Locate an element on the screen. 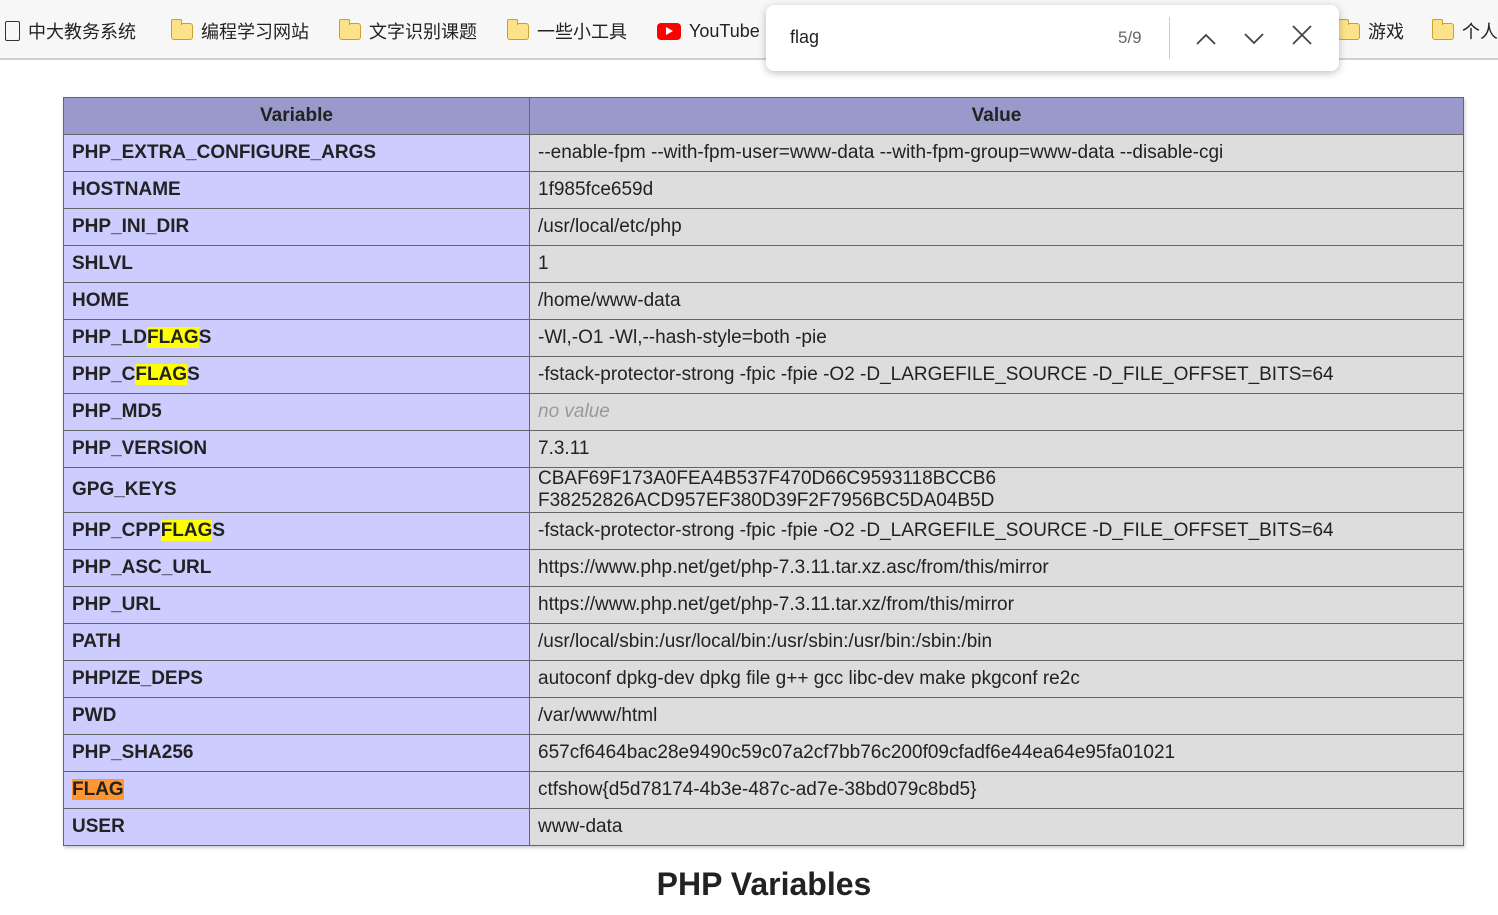  bookmark-item: 游戏 is located at coordinates (1370, 30).